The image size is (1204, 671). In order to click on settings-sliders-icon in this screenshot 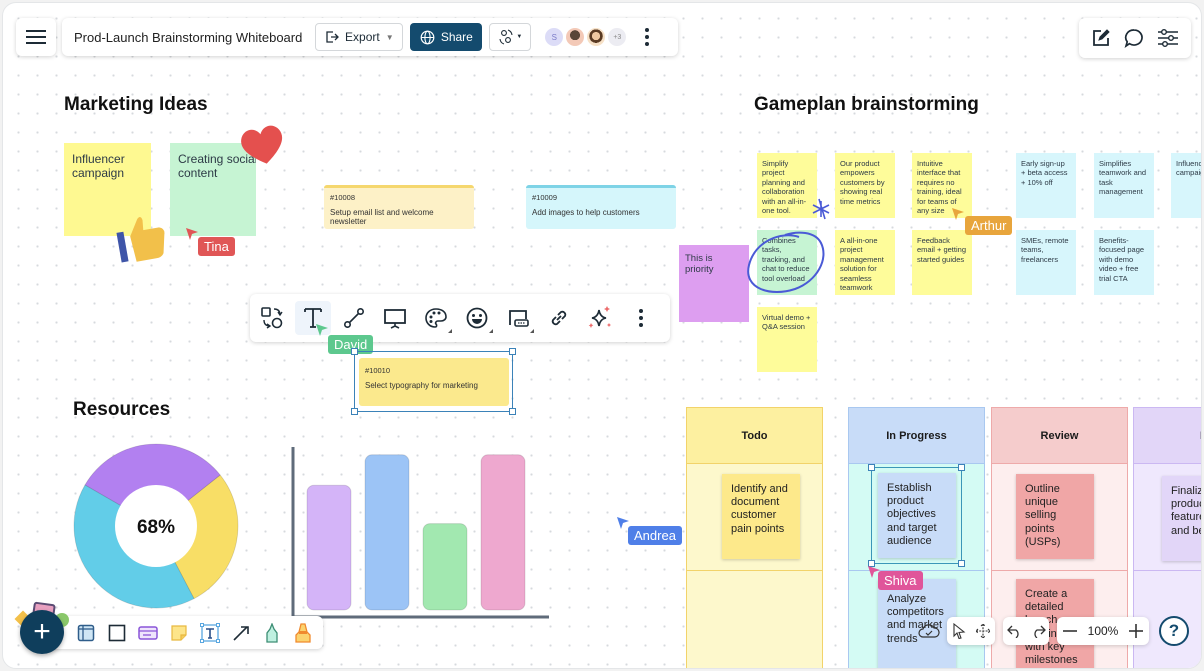, I will do `click(1167, 38)`.